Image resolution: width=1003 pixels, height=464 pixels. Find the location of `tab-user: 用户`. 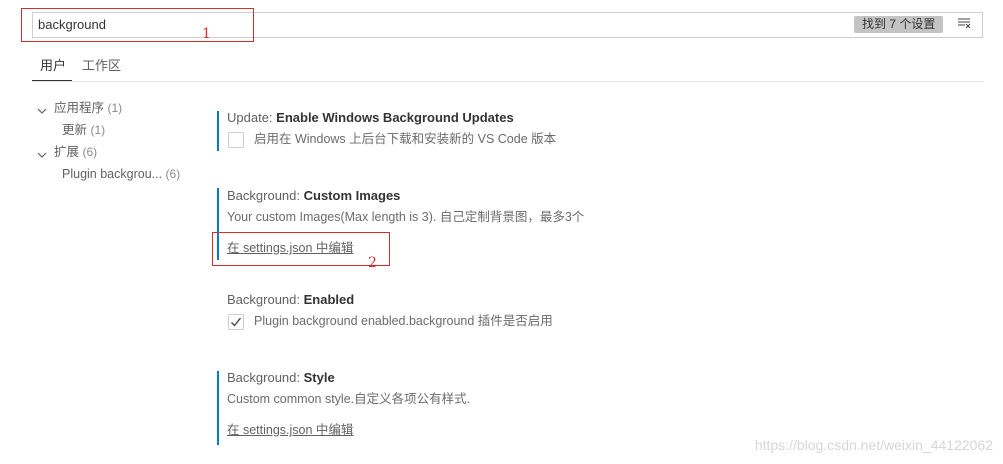

tab-user: 用户 is located at coordinates (53, 66).